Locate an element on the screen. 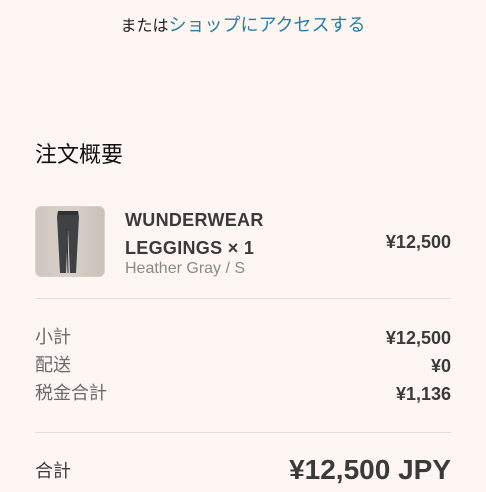  shipping-value: ¥0 is located at coordinates (440, 366).